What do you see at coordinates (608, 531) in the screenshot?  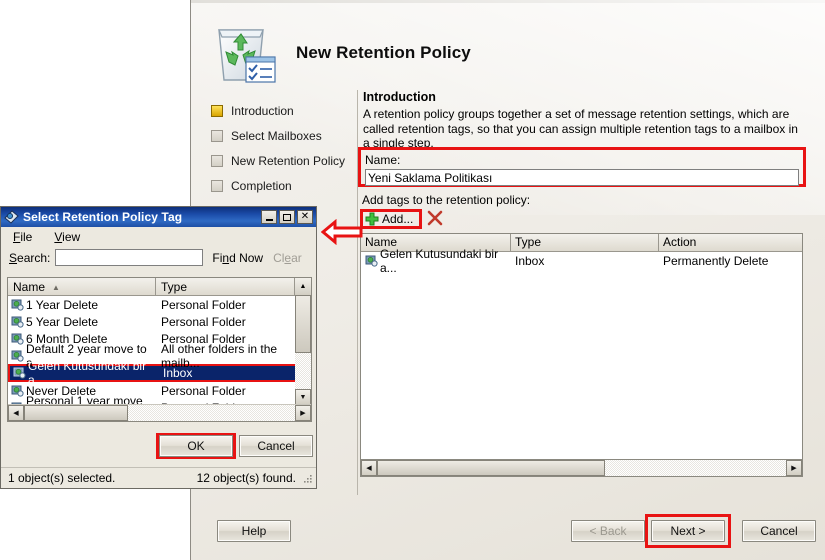 I see `back-button: < Back` at bounding box center [608, 531].